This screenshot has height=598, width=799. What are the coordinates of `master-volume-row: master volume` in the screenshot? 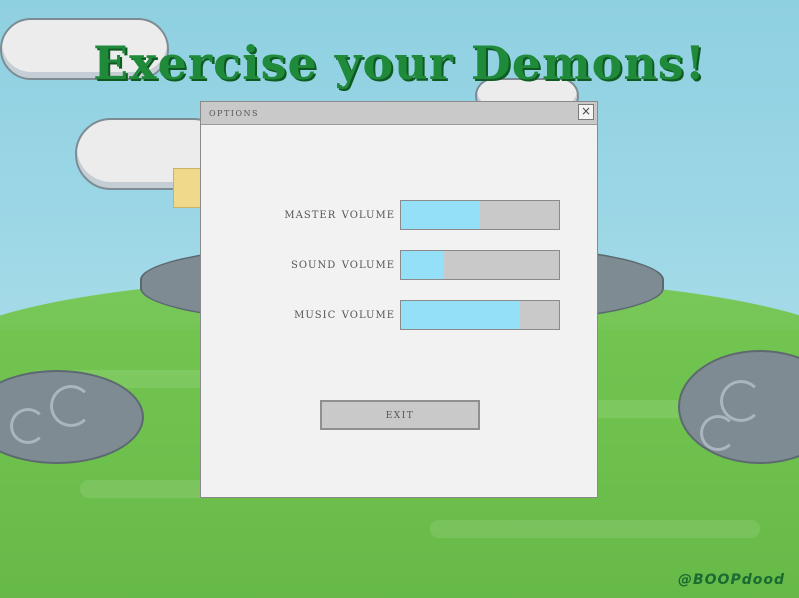 It's located at (399, 215).